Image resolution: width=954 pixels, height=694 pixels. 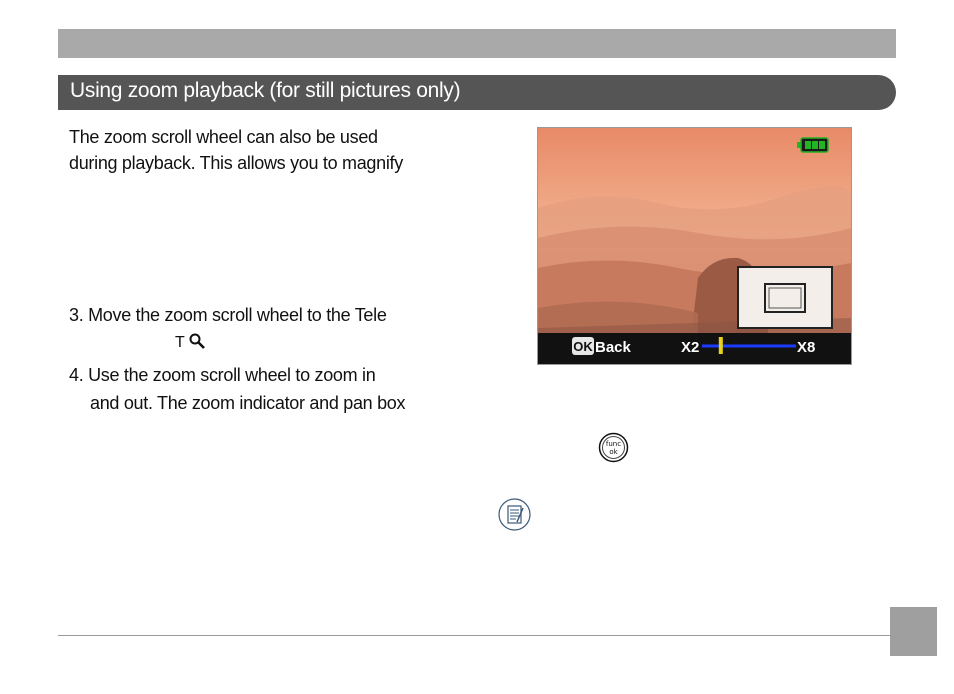 I want to click on ok-small-label: ok, so click(x=613, y=452).